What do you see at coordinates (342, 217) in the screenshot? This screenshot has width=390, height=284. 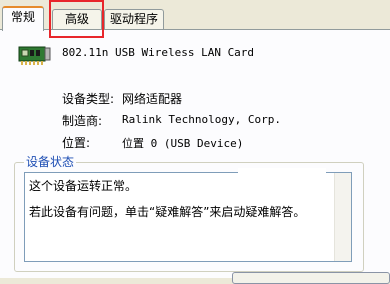 I see `status-scrollbar` at bounding box center [342, 217].